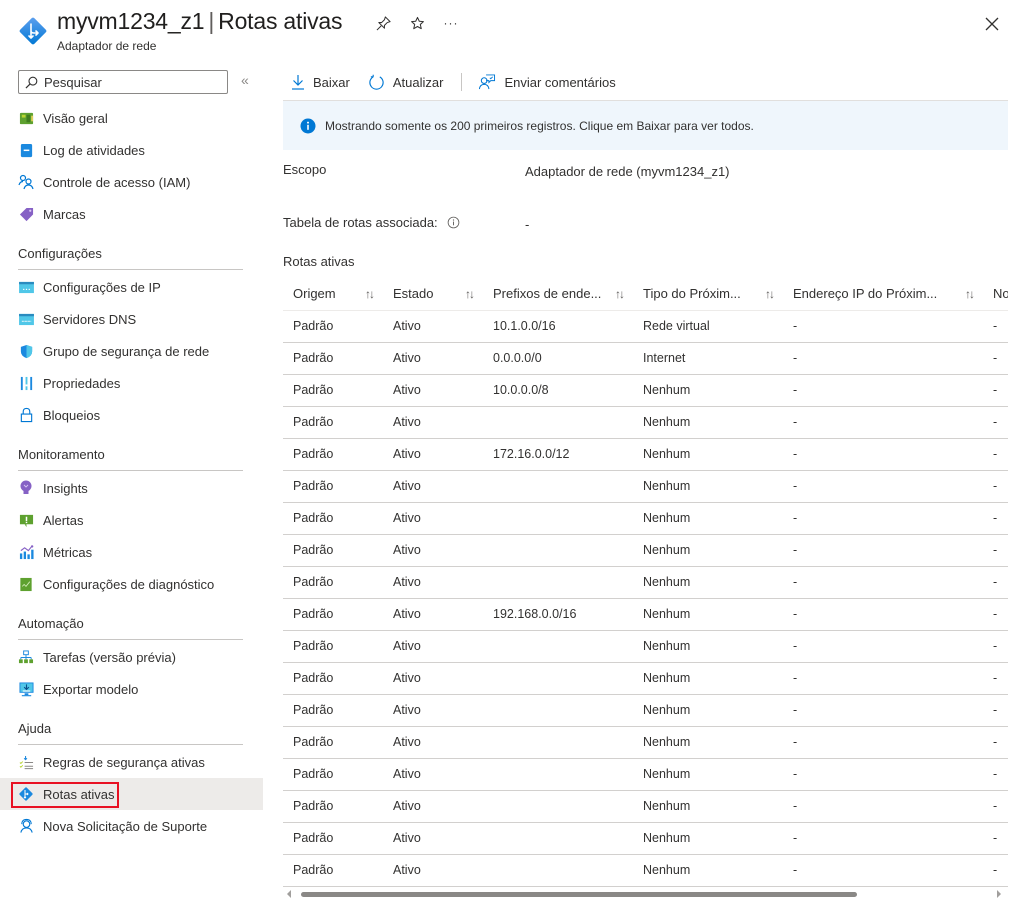 The width and height of the screenshot is (1026, 913). Describe the element at coordinates (26, 584) in the screenshot. I see `diagnostic-icon` at that location.